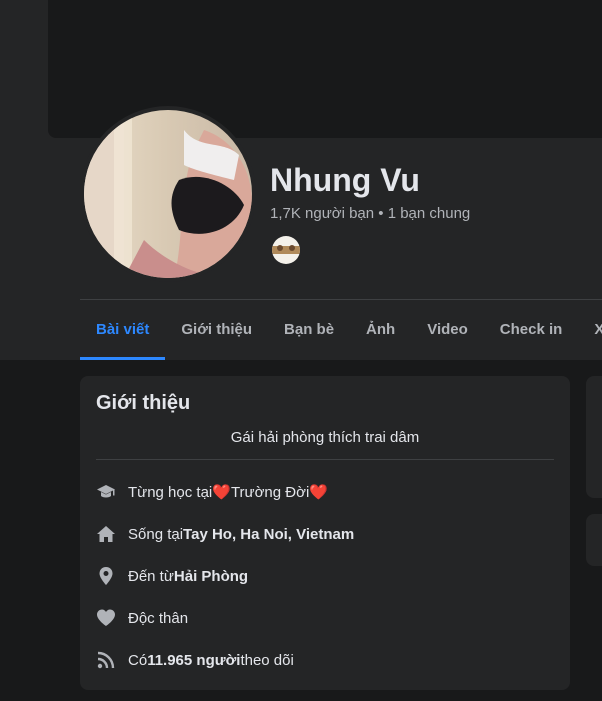 The image size is (602, 701). What do you see at coordinates (151, 576) in the screenshot?
I see `hometown-prefix: Đến từ` at bounding box center [151, 576].